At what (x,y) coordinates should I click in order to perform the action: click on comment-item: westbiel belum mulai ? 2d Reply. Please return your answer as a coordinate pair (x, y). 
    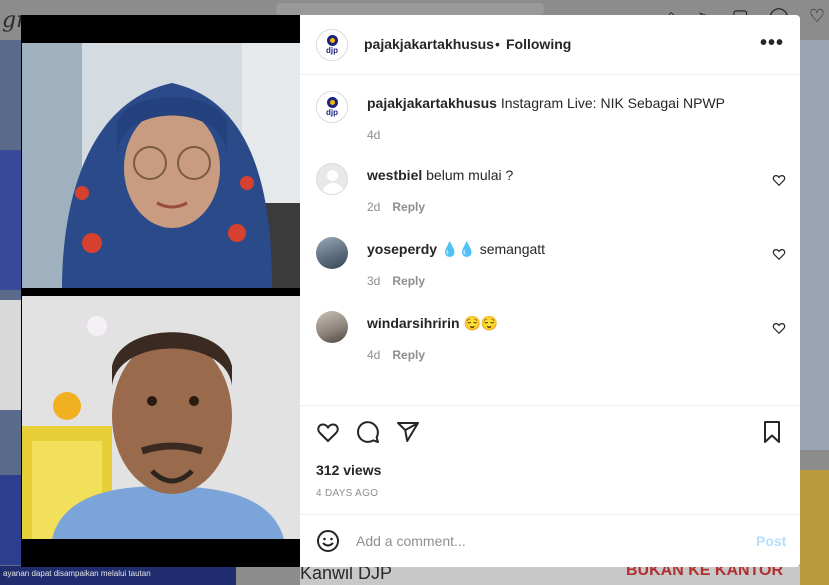
    Looking at the image, I should click on (551, 188).